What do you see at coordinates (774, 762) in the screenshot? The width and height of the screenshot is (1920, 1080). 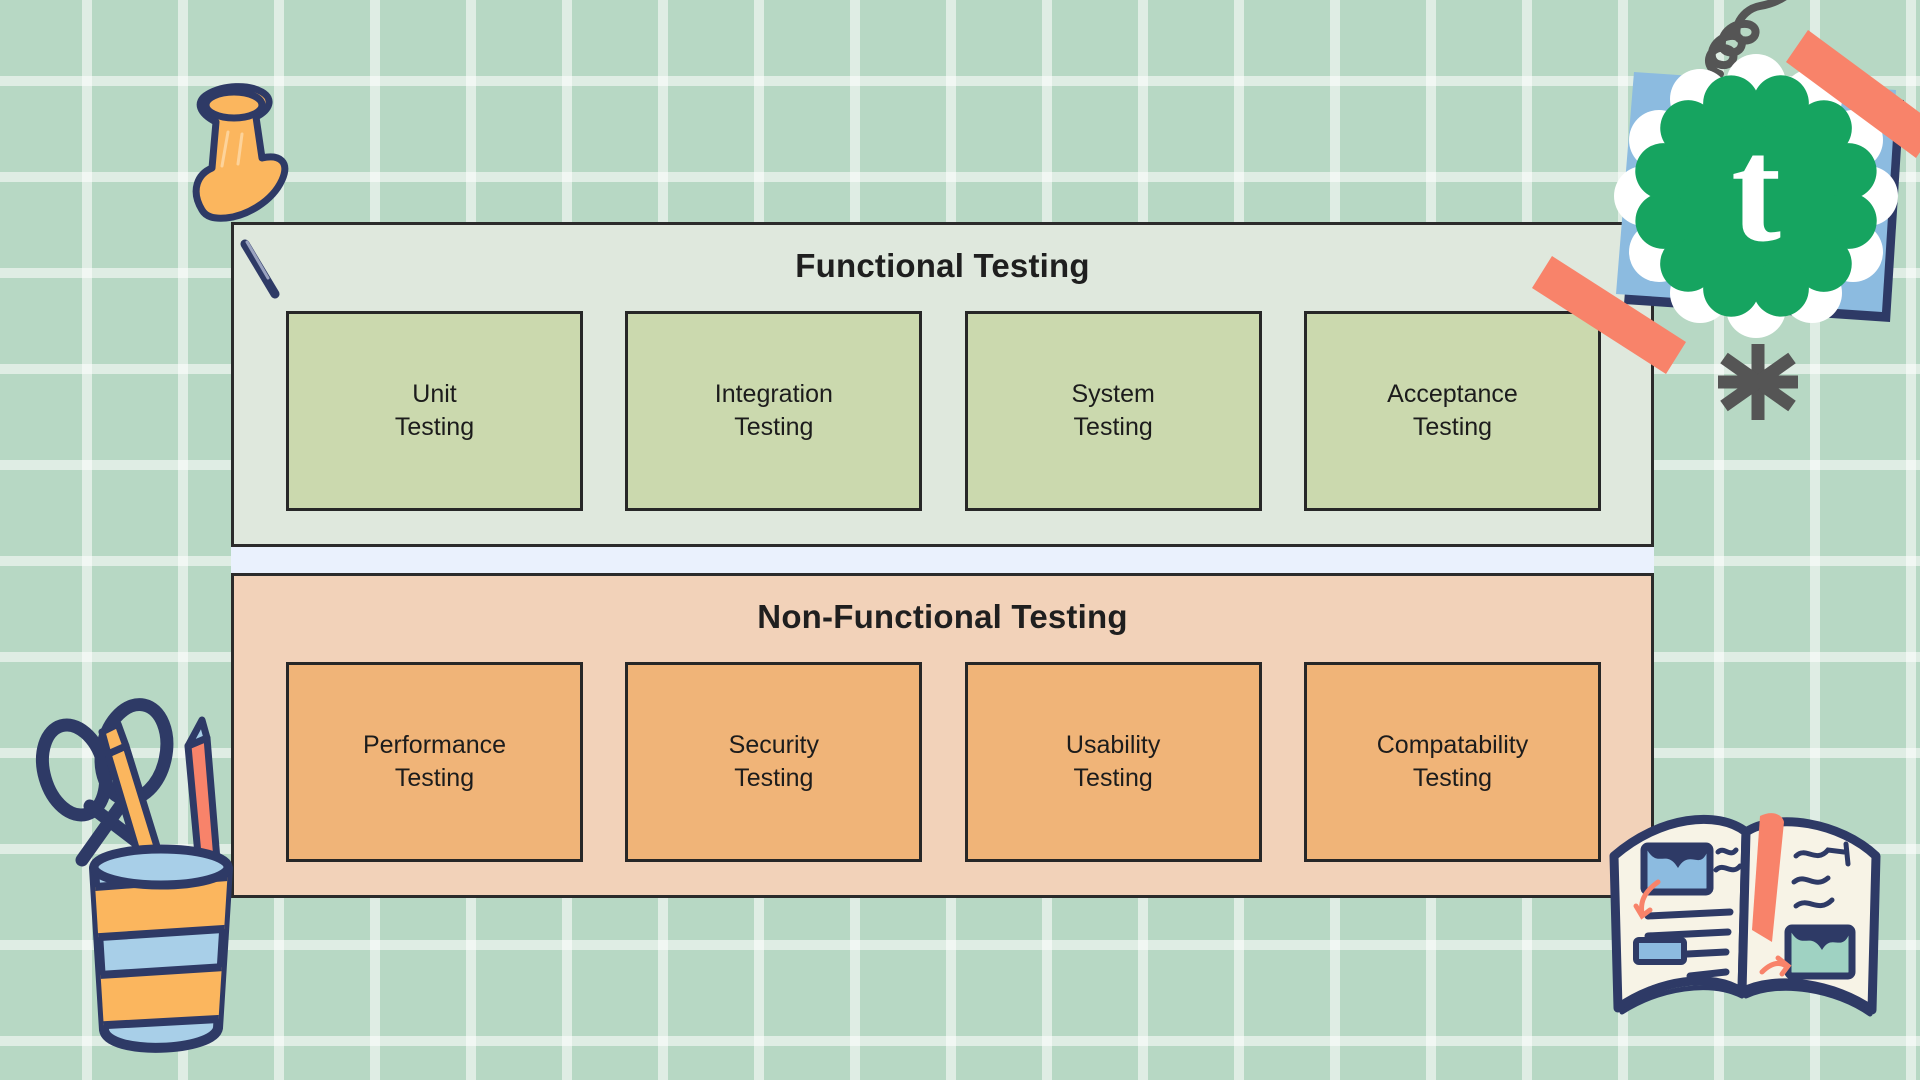 I see `card-security-testing: Security Testing` at bounding box center [774, 762].